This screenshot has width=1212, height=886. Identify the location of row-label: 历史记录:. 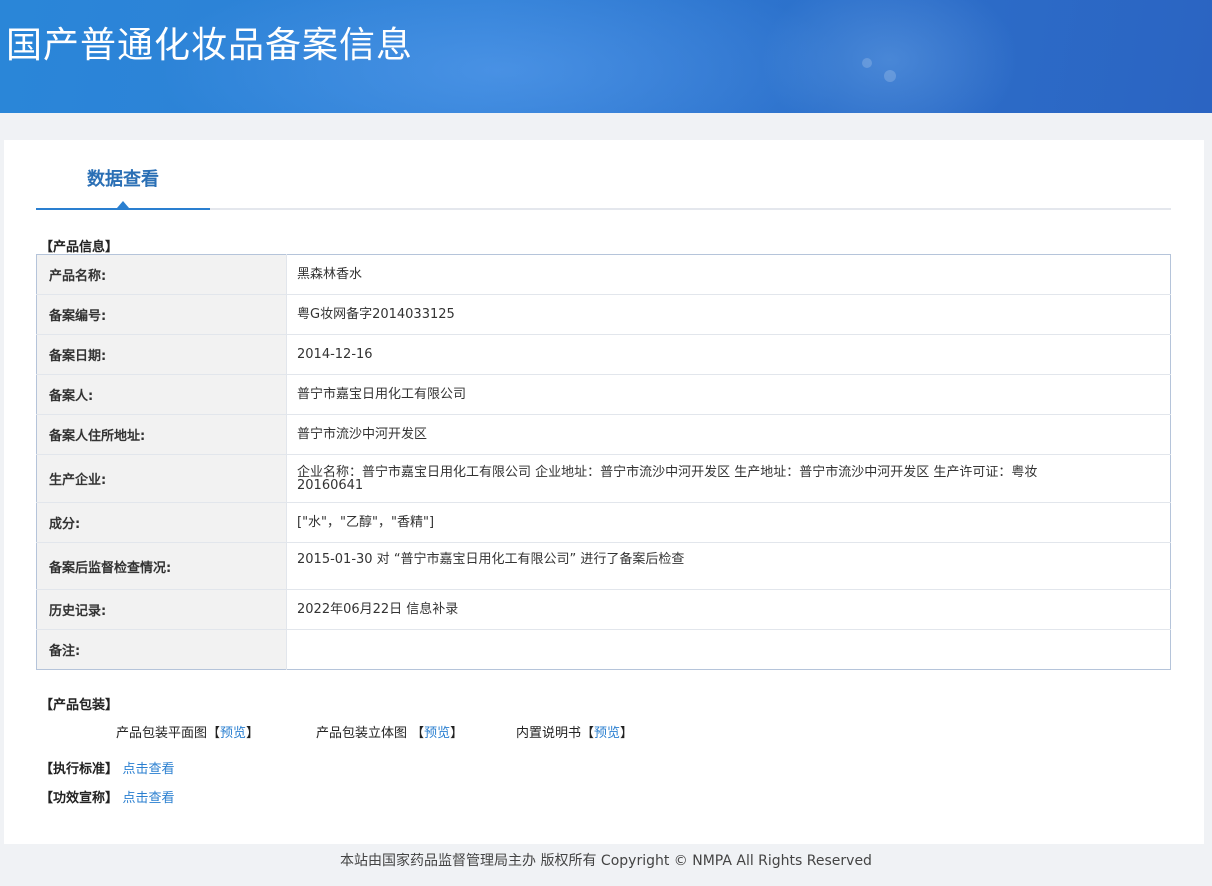
(161, 609).